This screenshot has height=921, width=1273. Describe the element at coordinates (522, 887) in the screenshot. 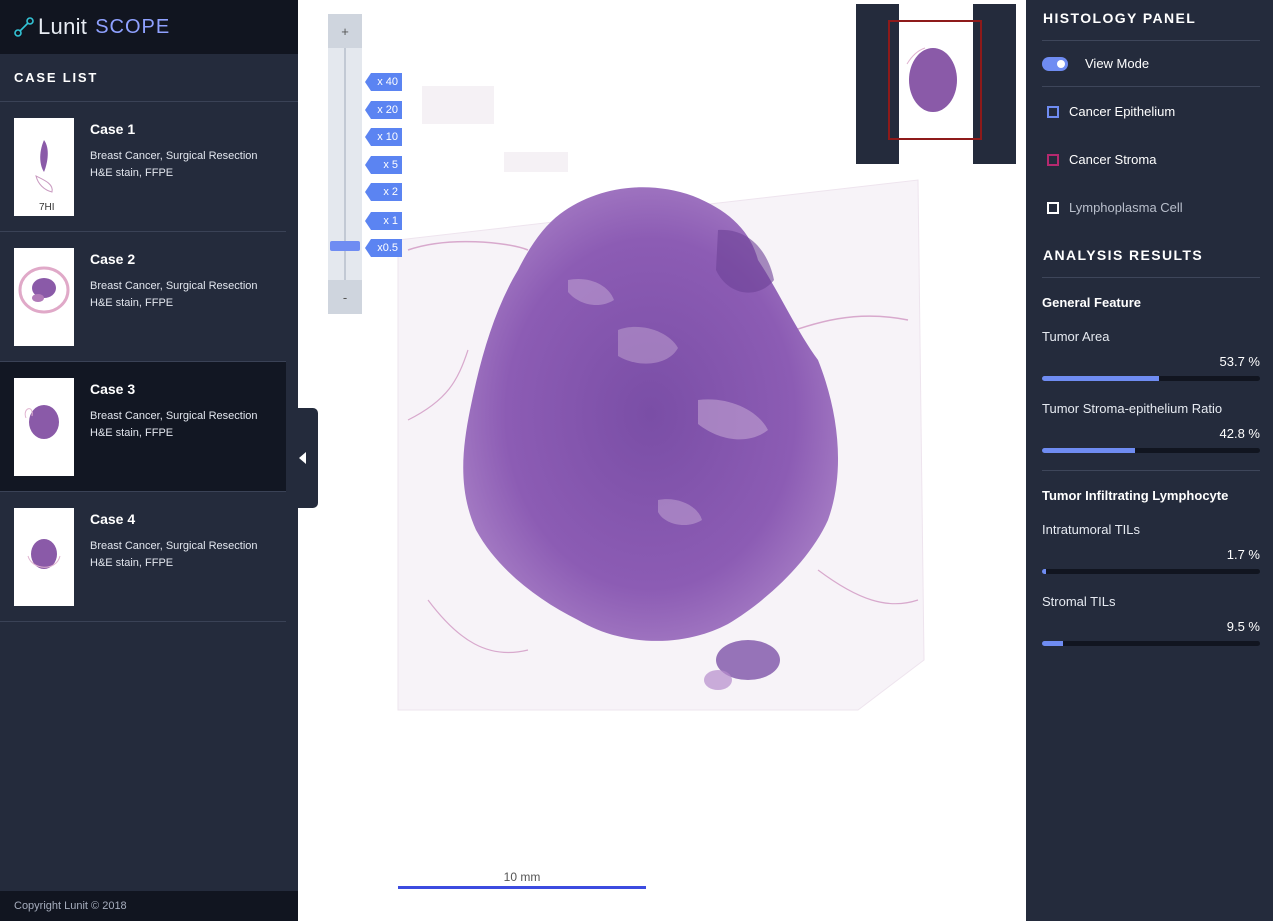

I see `scale-bar-line` at that location.